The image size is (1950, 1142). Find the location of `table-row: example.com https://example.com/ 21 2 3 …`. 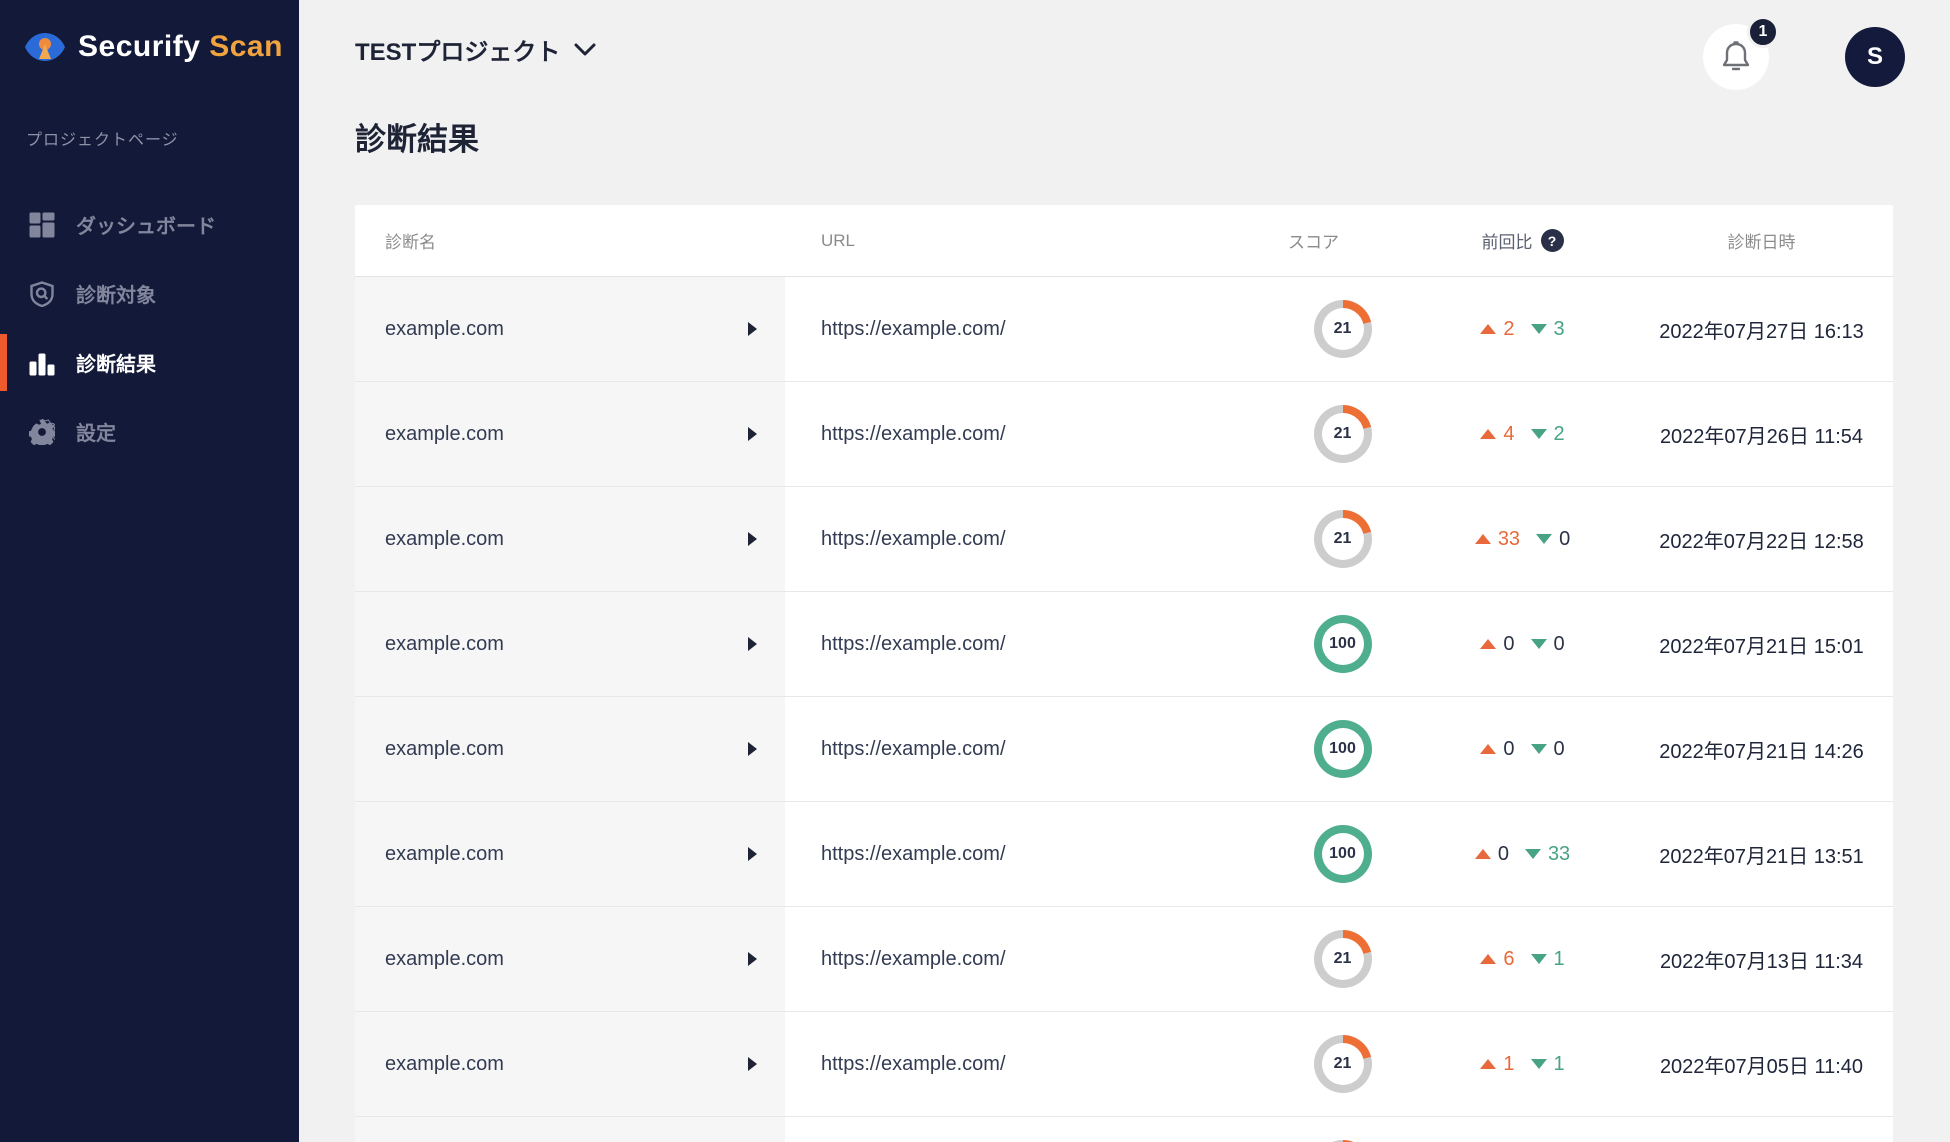

table-row: example.com https://example.com/ 21 2 3 … is located at coordinates (1124, 329).